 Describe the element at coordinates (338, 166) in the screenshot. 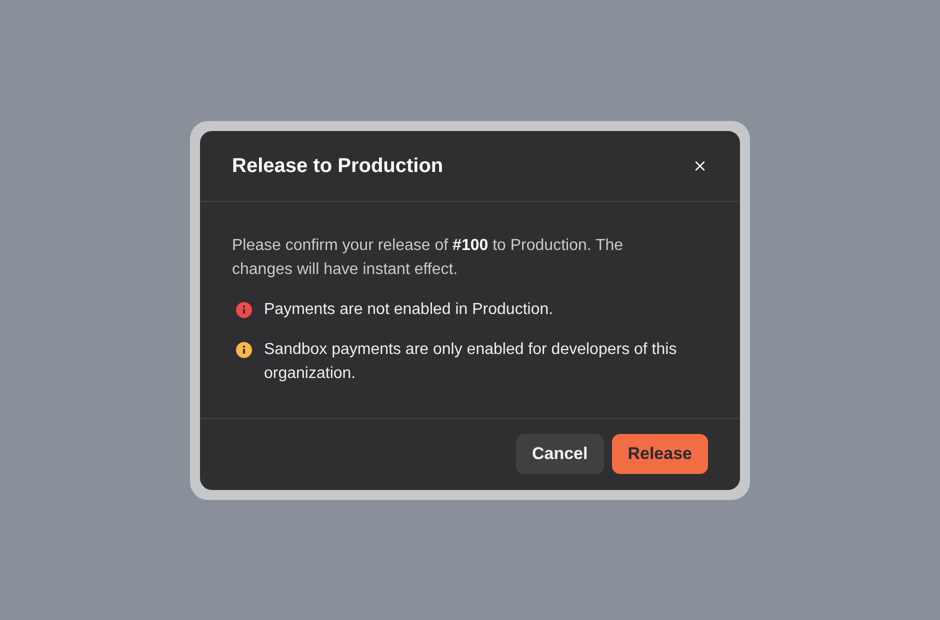

I see `dialog-title: Release to Production` at that location.